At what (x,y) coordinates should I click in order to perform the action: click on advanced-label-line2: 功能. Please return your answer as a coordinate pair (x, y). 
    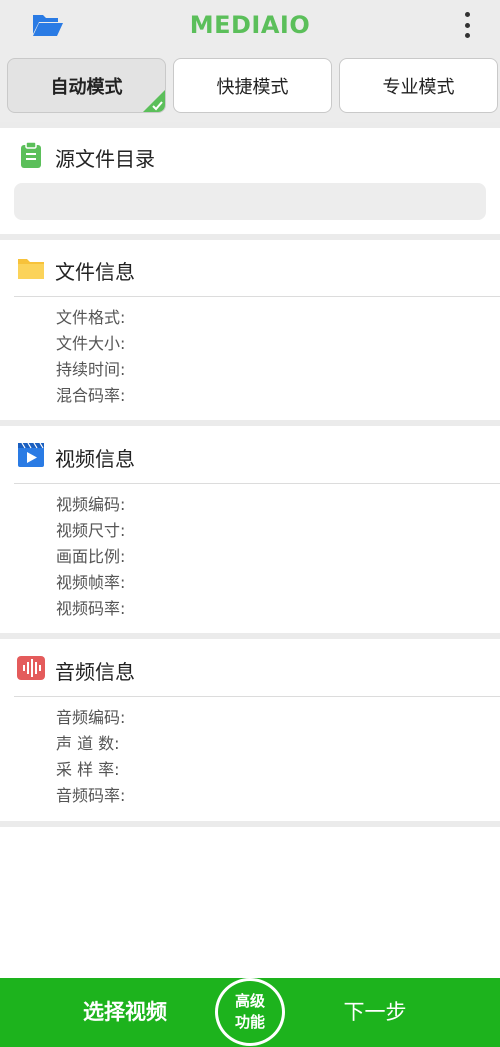
    Looking at the image, I should click on (249, 1022).